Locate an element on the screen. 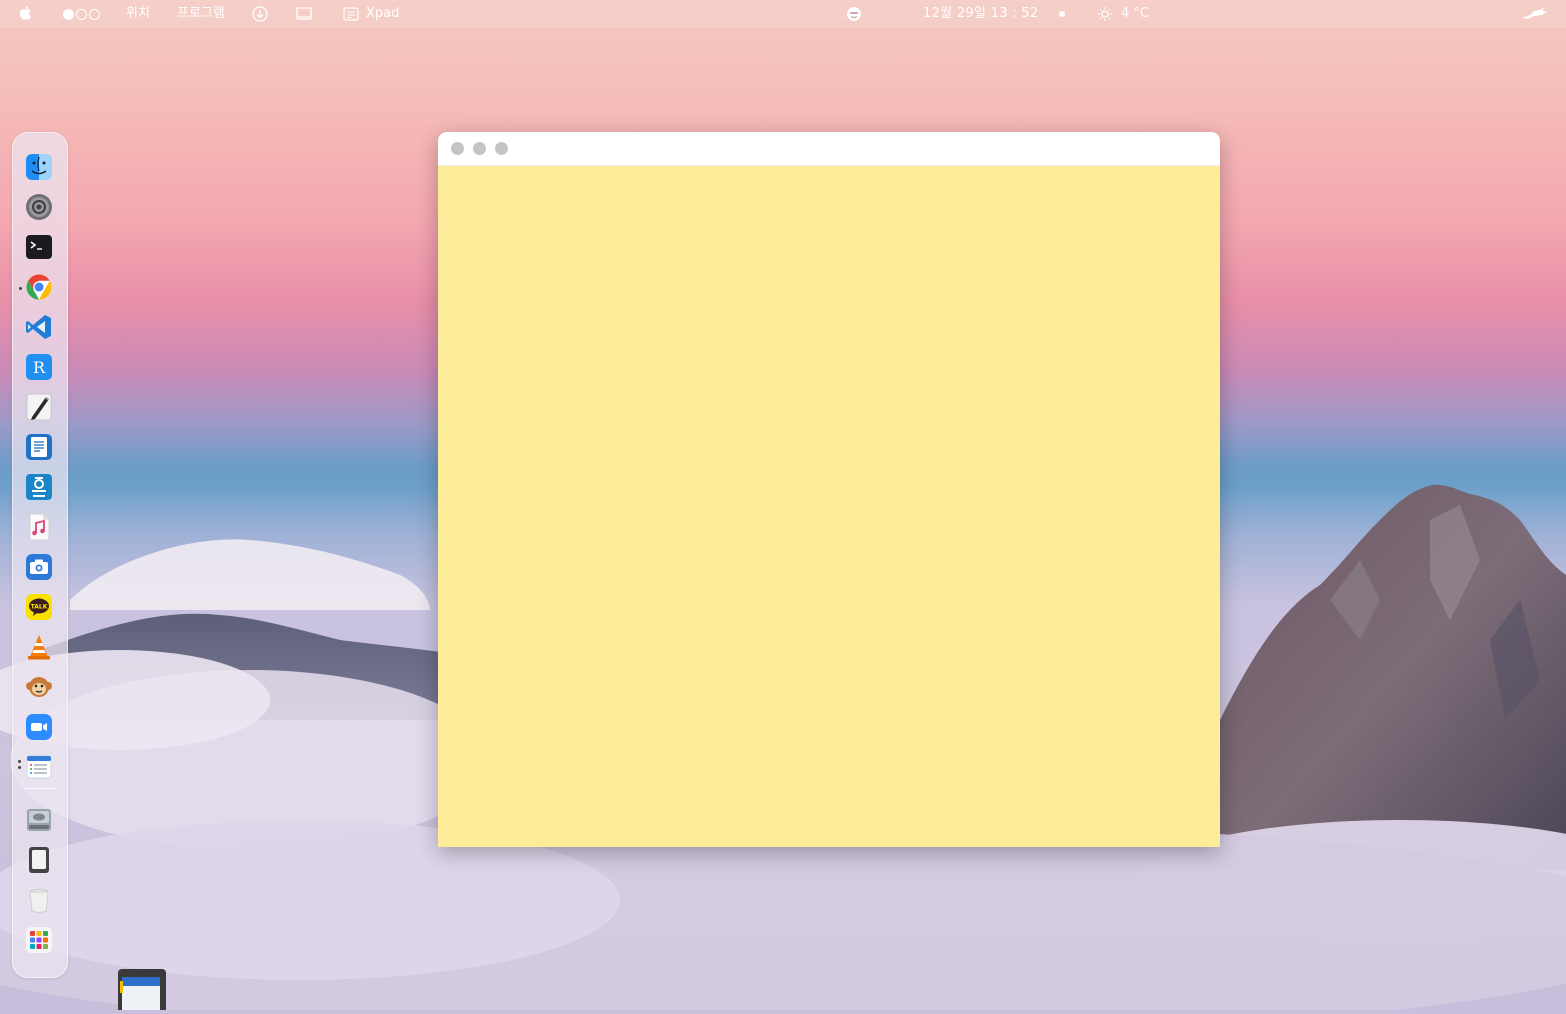  app-grid-icon is located at coordinates (39, 940).